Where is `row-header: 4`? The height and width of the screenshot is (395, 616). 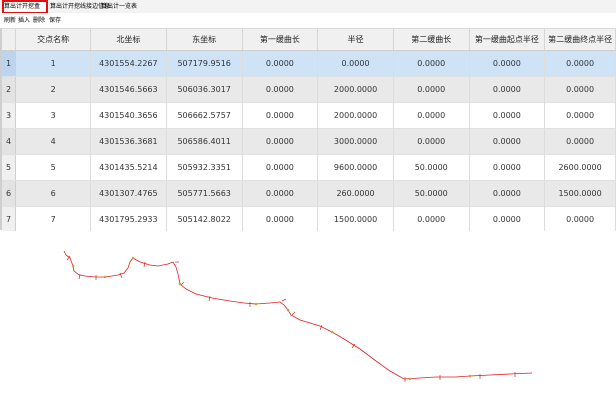
row-header: 4 is located at coordinates (9, 141).